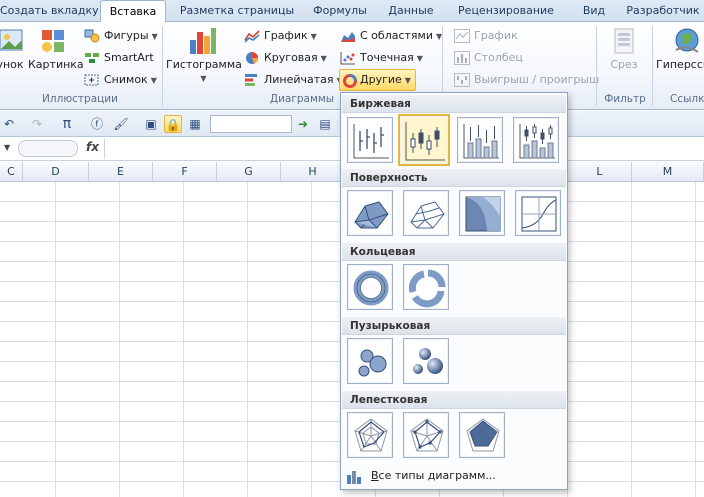 The height and width of the screenshot is (497, 704). Describe the element at coordinates (80, 99) in the screenshot. I see `illustrations-group-label: Иллюстрации` at that location.